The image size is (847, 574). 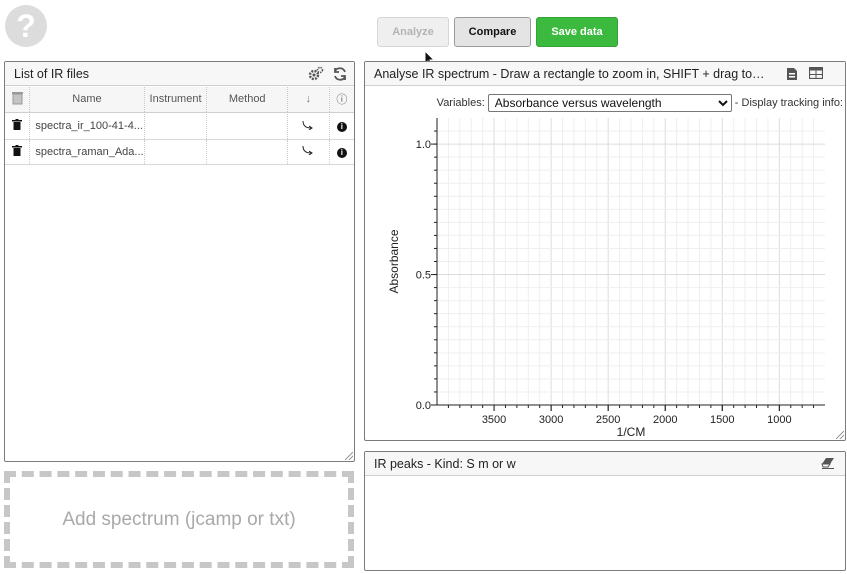 What do you see at coordinates (87, 100) in the screenshot?
I see `column-name: Name` at bounding box center [87, 100].